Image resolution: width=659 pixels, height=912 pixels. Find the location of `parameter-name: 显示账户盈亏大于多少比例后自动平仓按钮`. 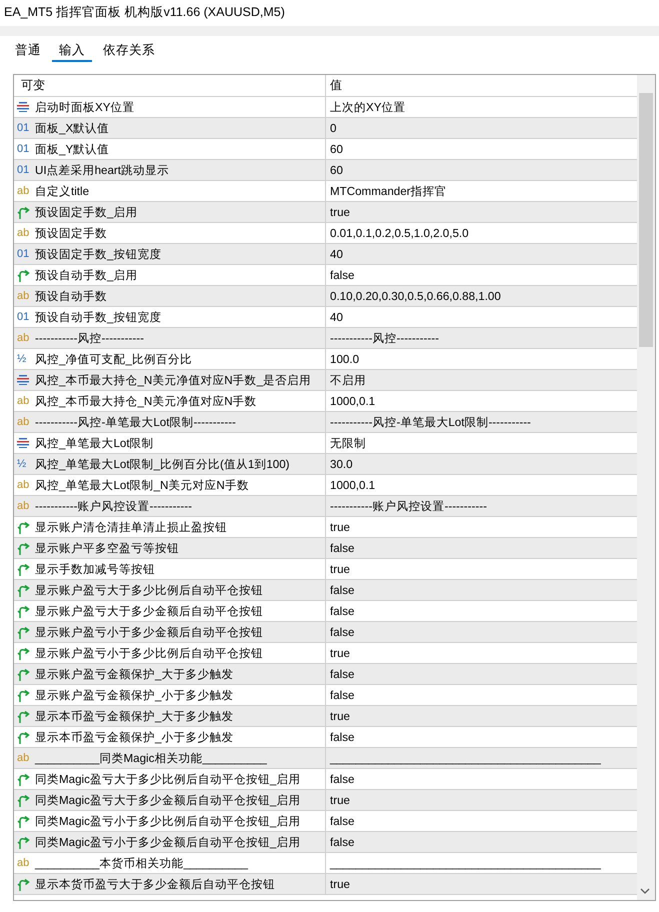

parameter-name: 显示账户盈亏大于多少比例后自动平仓按钮 is located at coordinates (148, 590).